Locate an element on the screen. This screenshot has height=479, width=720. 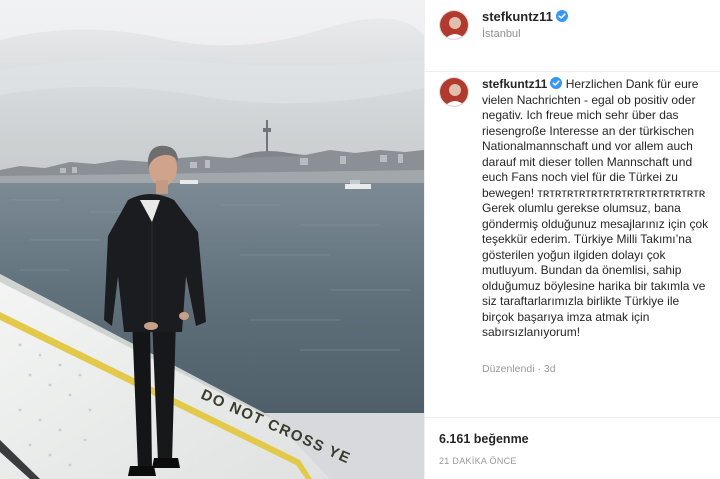
caption-meta: Düzenlendi · 3d is located at coordinates (519, 369).